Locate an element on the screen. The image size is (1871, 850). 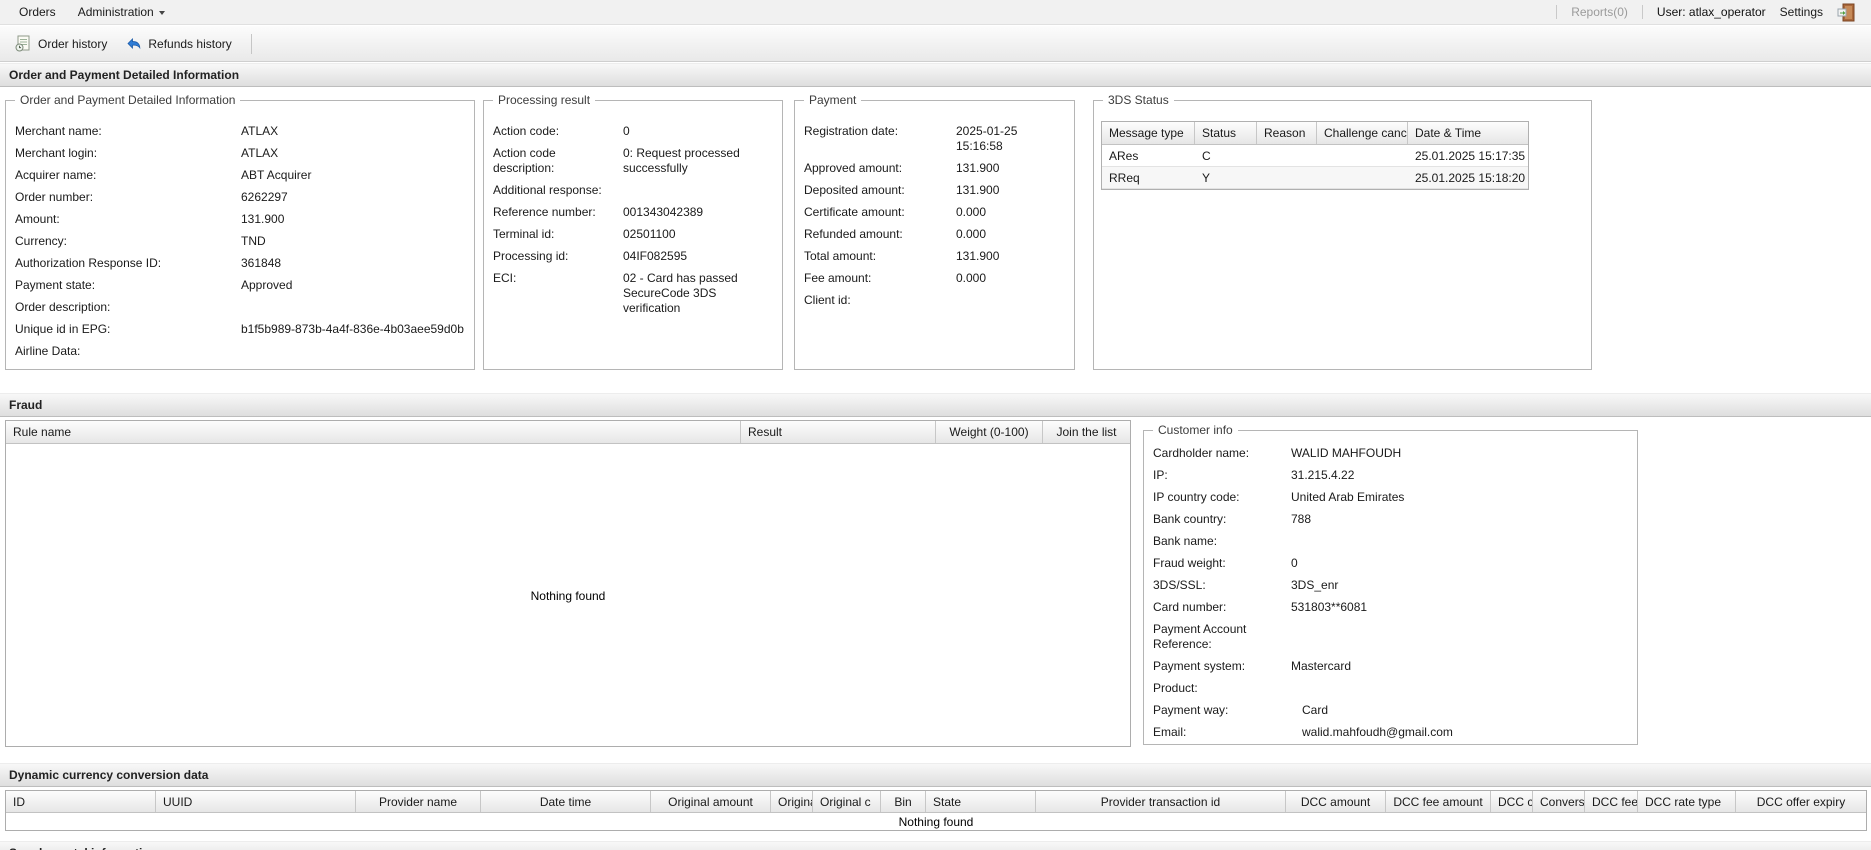
field-row: Payment way: Card is located at coordinates (1390, 710).